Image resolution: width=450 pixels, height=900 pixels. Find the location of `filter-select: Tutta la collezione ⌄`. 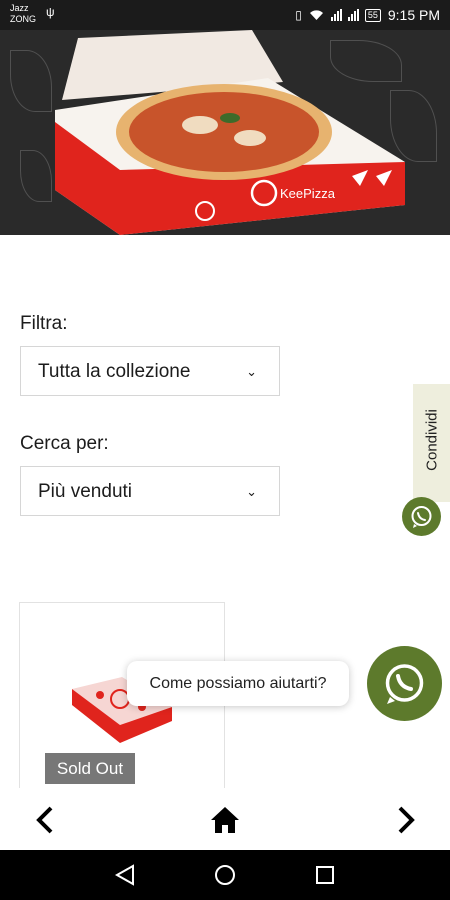

filter-select: Tutta la collezione ⌄ is located at coordinates (150, 371).